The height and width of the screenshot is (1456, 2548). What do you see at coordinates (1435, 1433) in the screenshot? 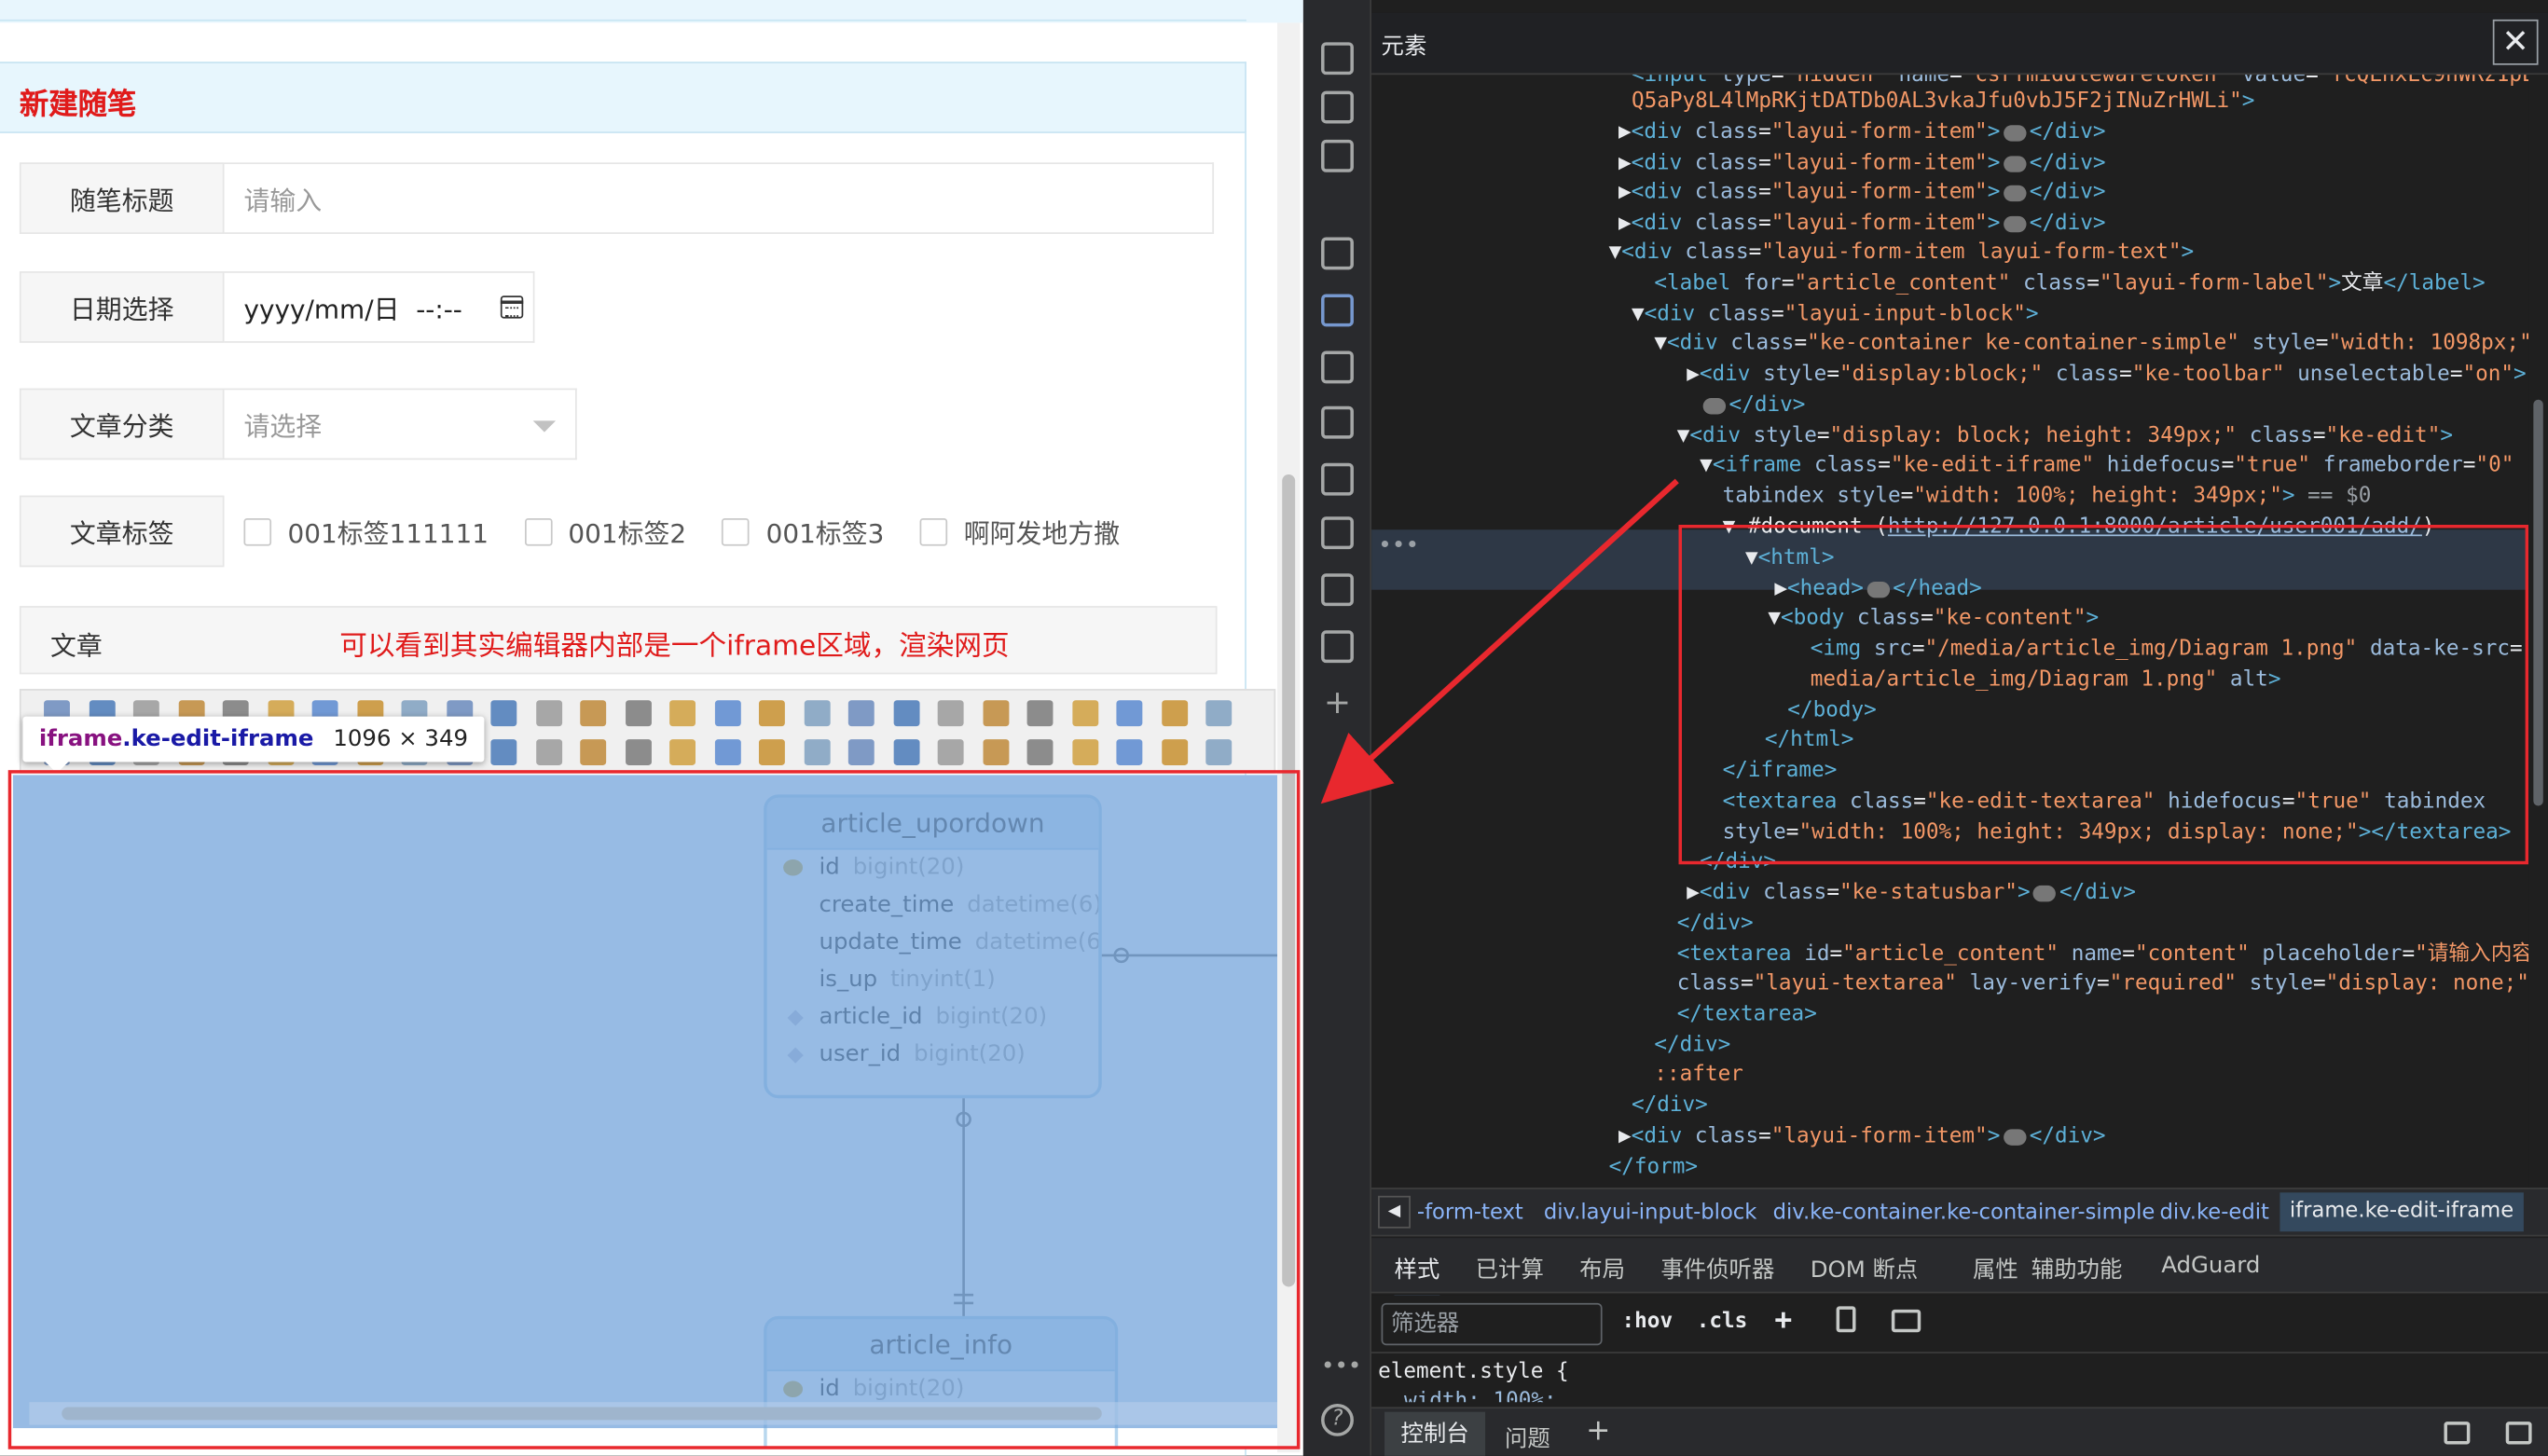
I see `tab-console: 控制台` at bounding box center [1435, 1433].